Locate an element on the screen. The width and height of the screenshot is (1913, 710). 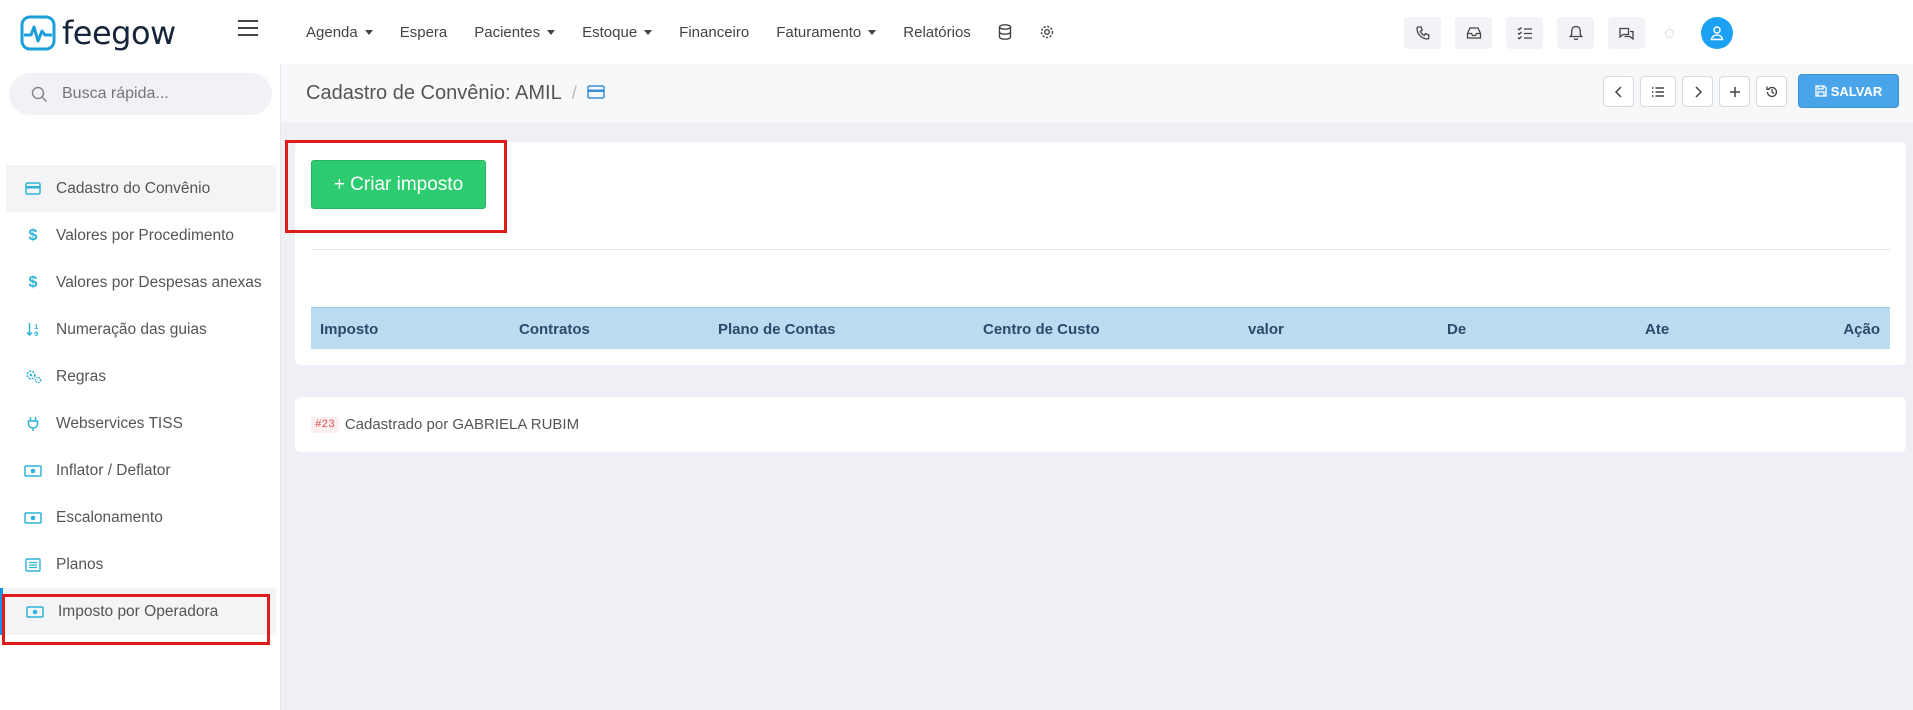
create-imposto-button: + Criar imposto is located at coordinates (398, 184).